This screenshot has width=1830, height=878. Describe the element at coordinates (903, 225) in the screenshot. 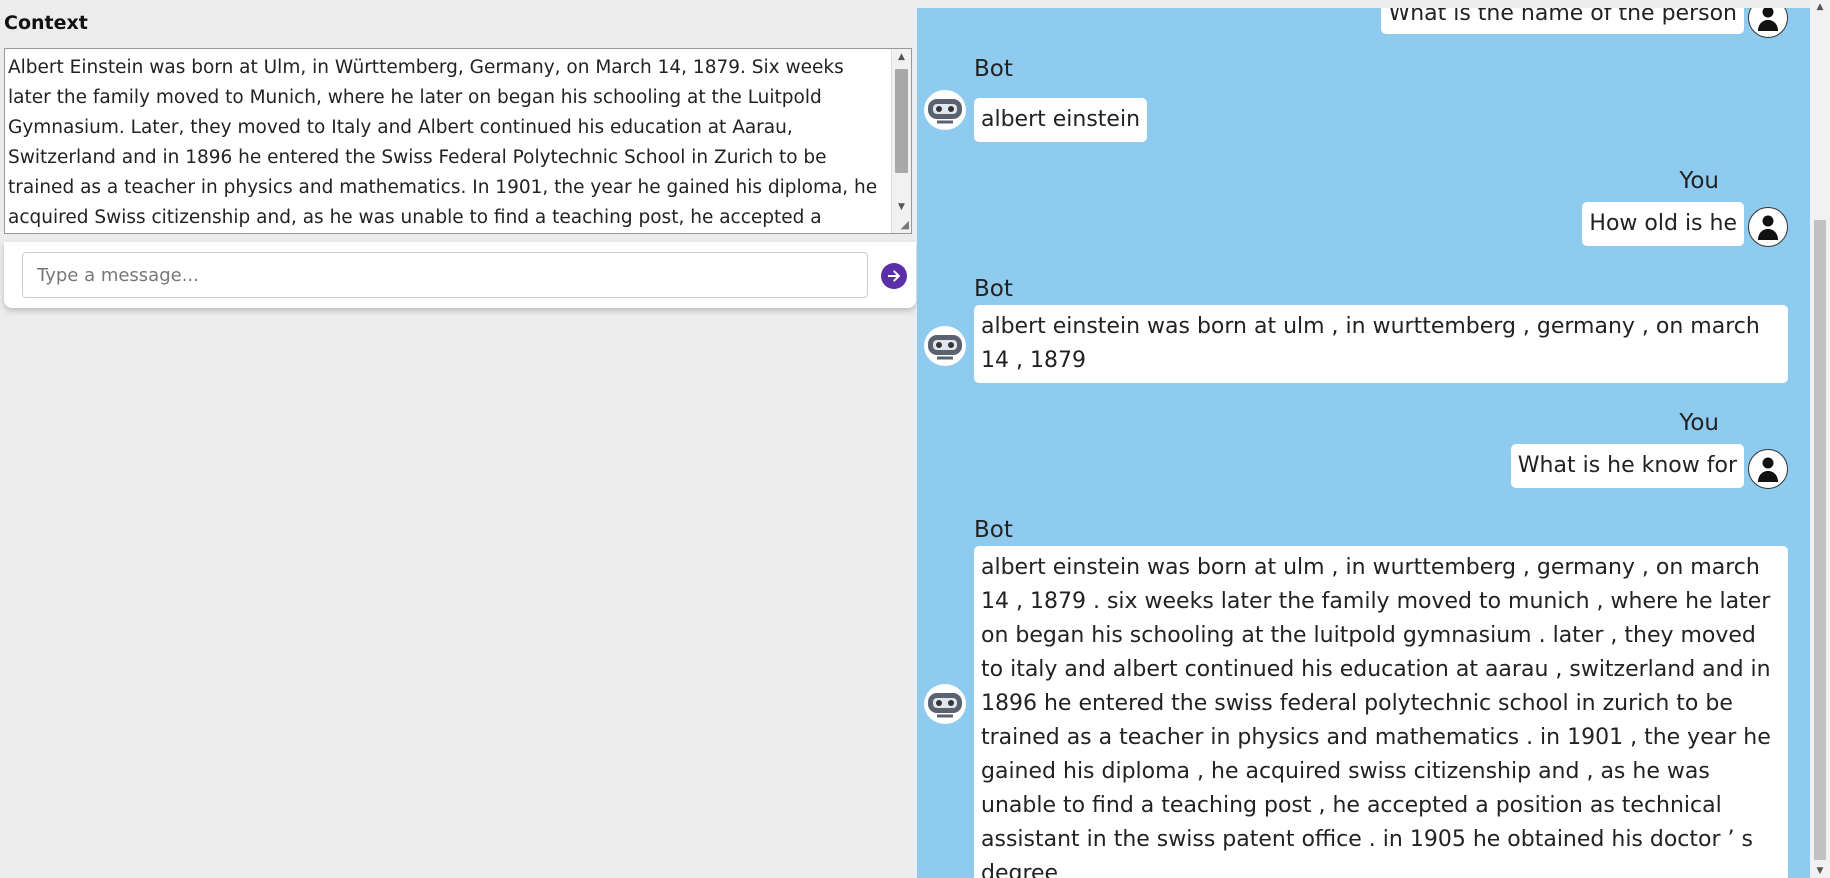

I see `resize-grip-icon: ◢` at that location.